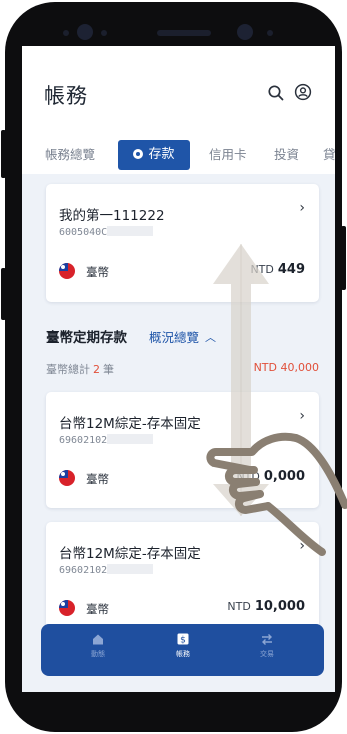 This screenshot has width=347, height=734. I want to click on dollar-icon: $, so click(183, 639).